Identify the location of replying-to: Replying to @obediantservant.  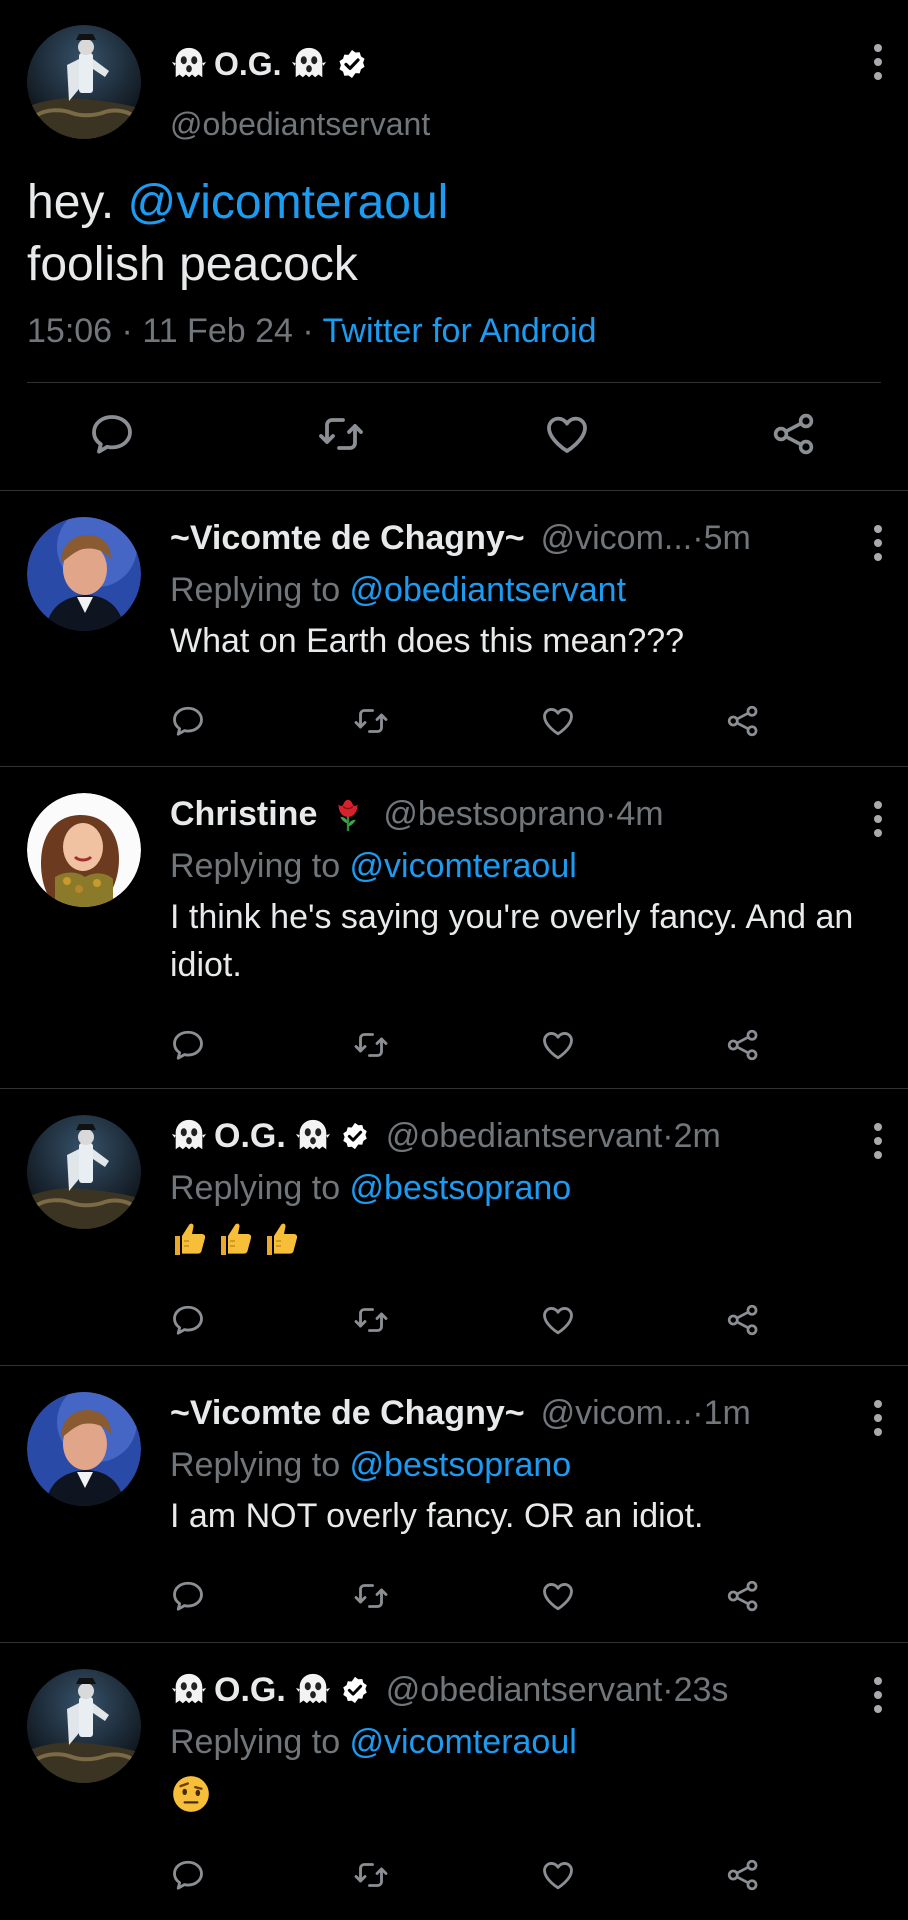
(398, 590).